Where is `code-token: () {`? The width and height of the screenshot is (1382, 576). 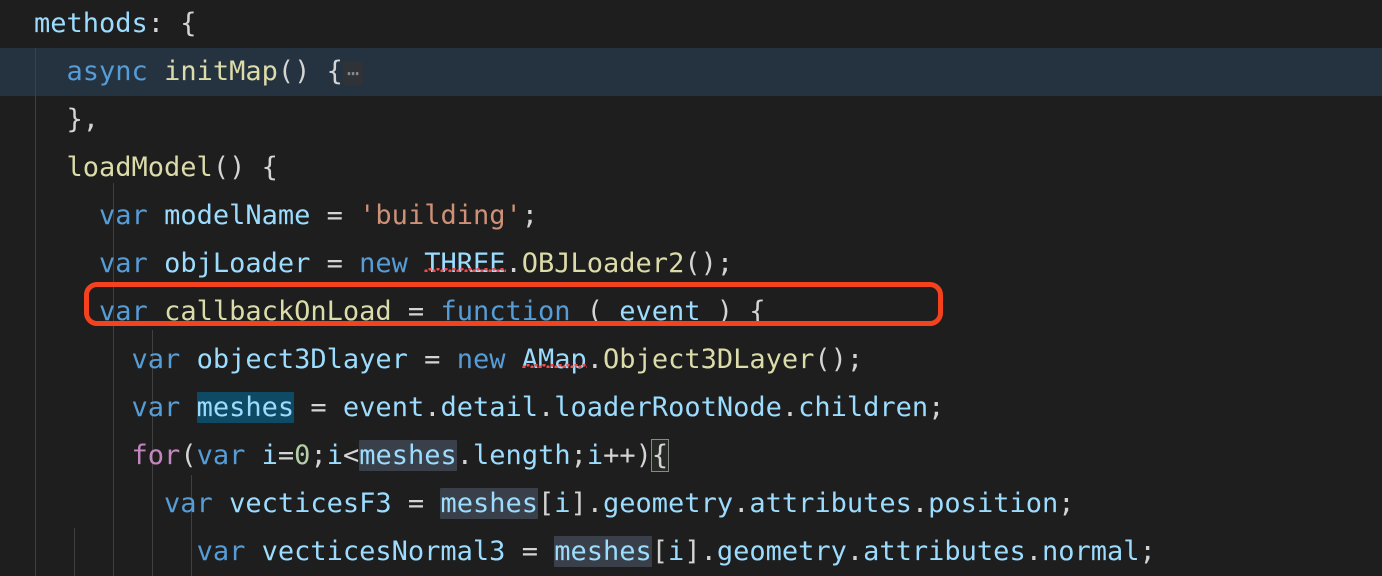 code-token: () { is located at coordinates (245, 167).